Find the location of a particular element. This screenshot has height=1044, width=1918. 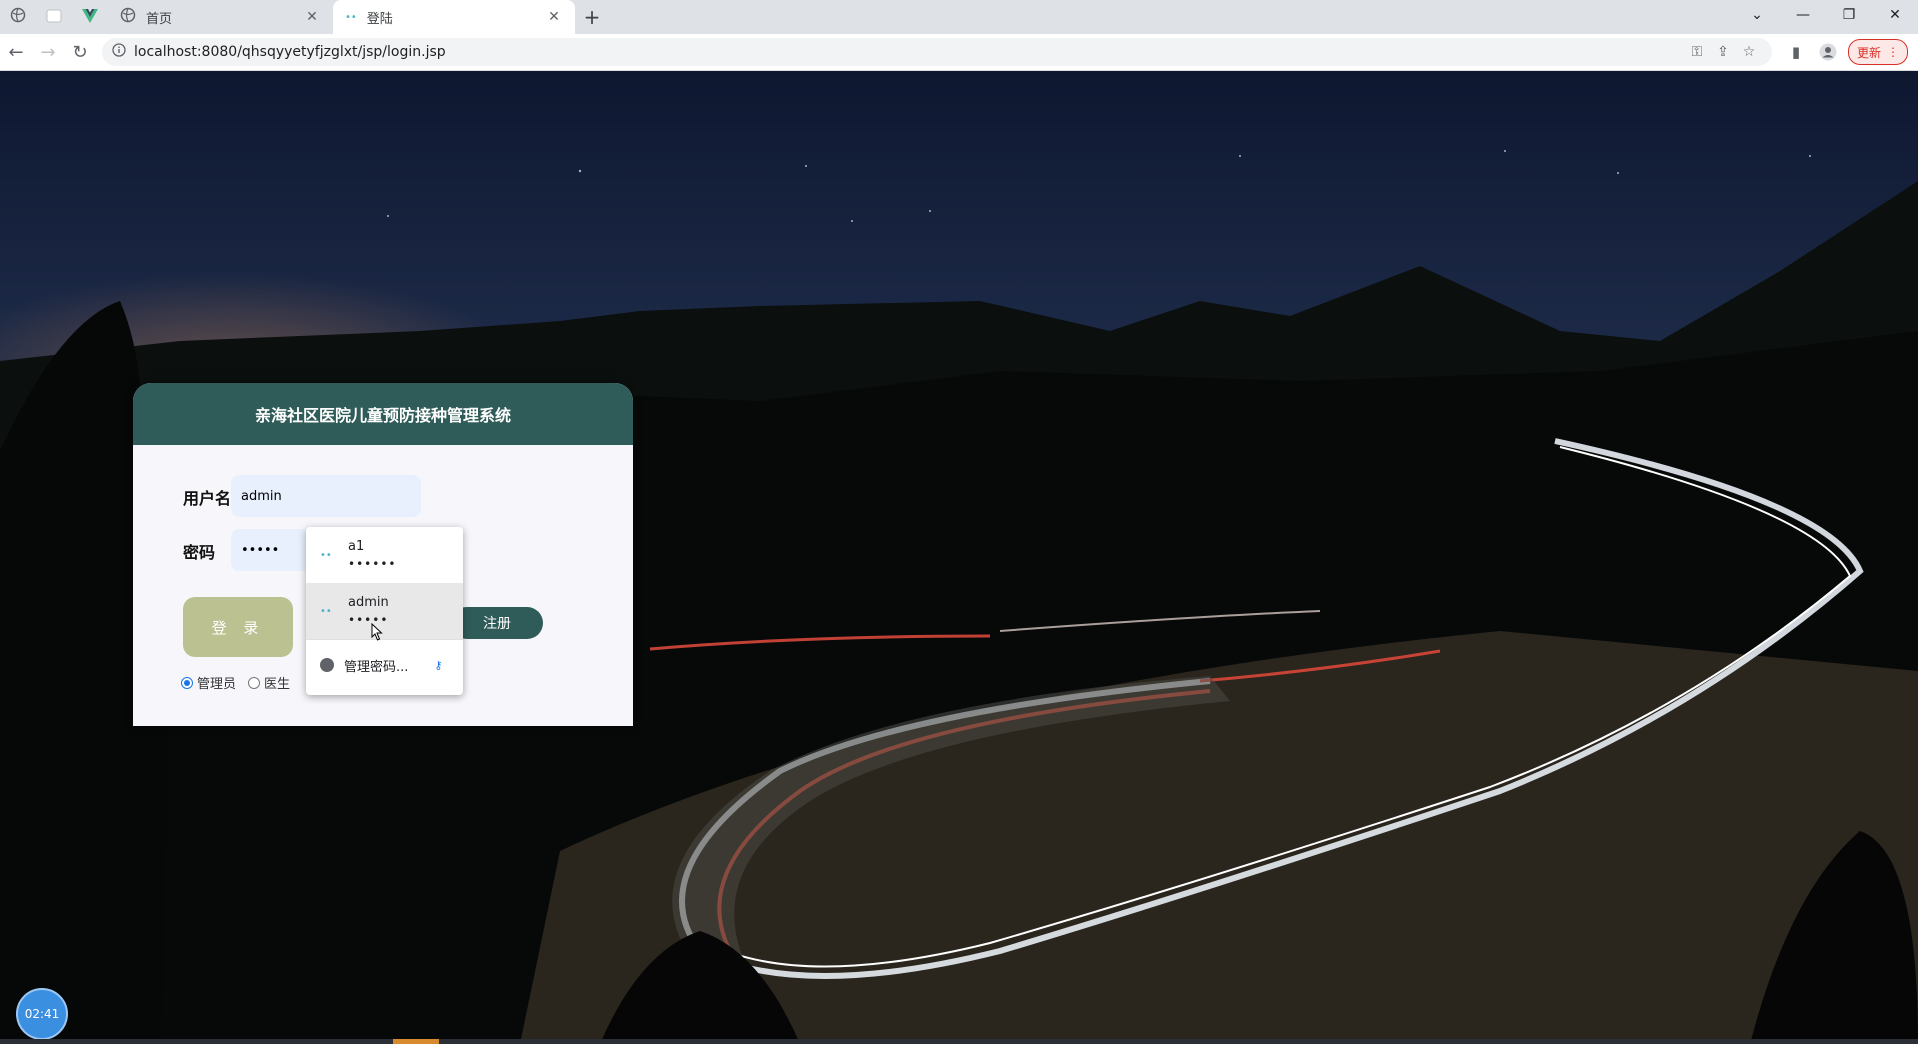

tab-home: 首页 ✕ is located at coordinates (220, 17).